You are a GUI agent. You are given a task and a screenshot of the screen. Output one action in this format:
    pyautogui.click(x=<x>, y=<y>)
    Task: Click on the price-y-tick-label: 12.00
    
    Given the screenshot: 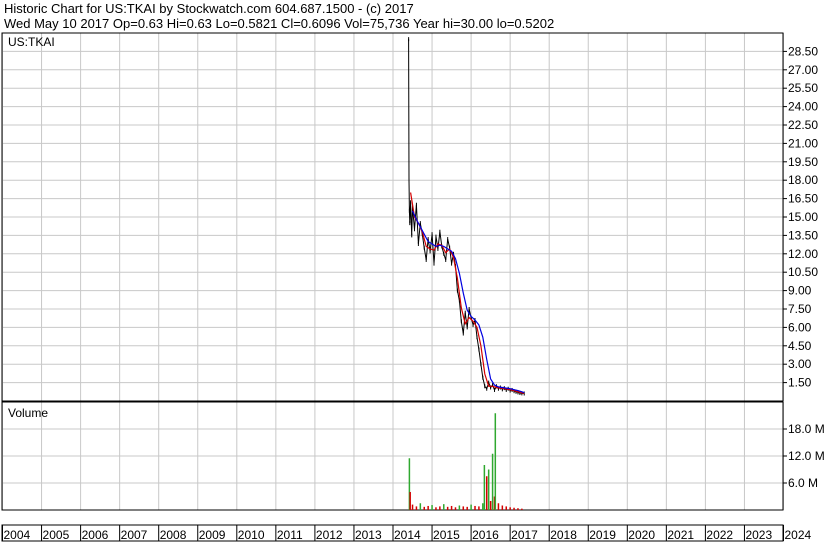 What is the action you would take?
    pyautogui.click(x=803, y=254)
    